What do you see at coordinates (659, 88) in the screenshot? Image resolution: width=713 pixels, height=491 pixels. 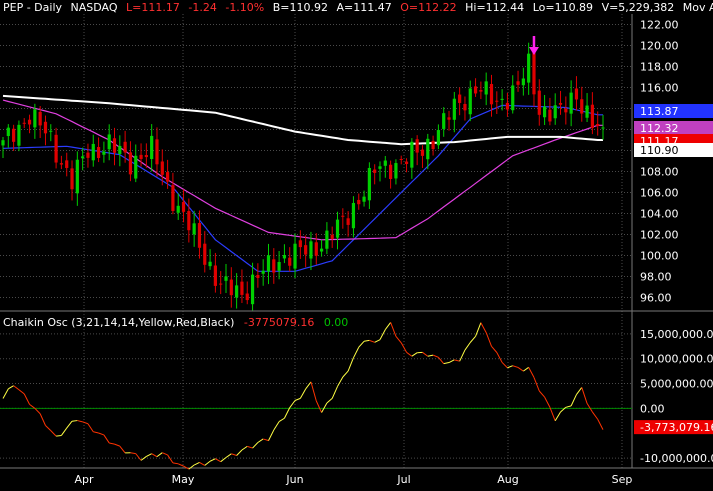 I see `price-tick-label: 116.00` at bounding box center [659, 88].